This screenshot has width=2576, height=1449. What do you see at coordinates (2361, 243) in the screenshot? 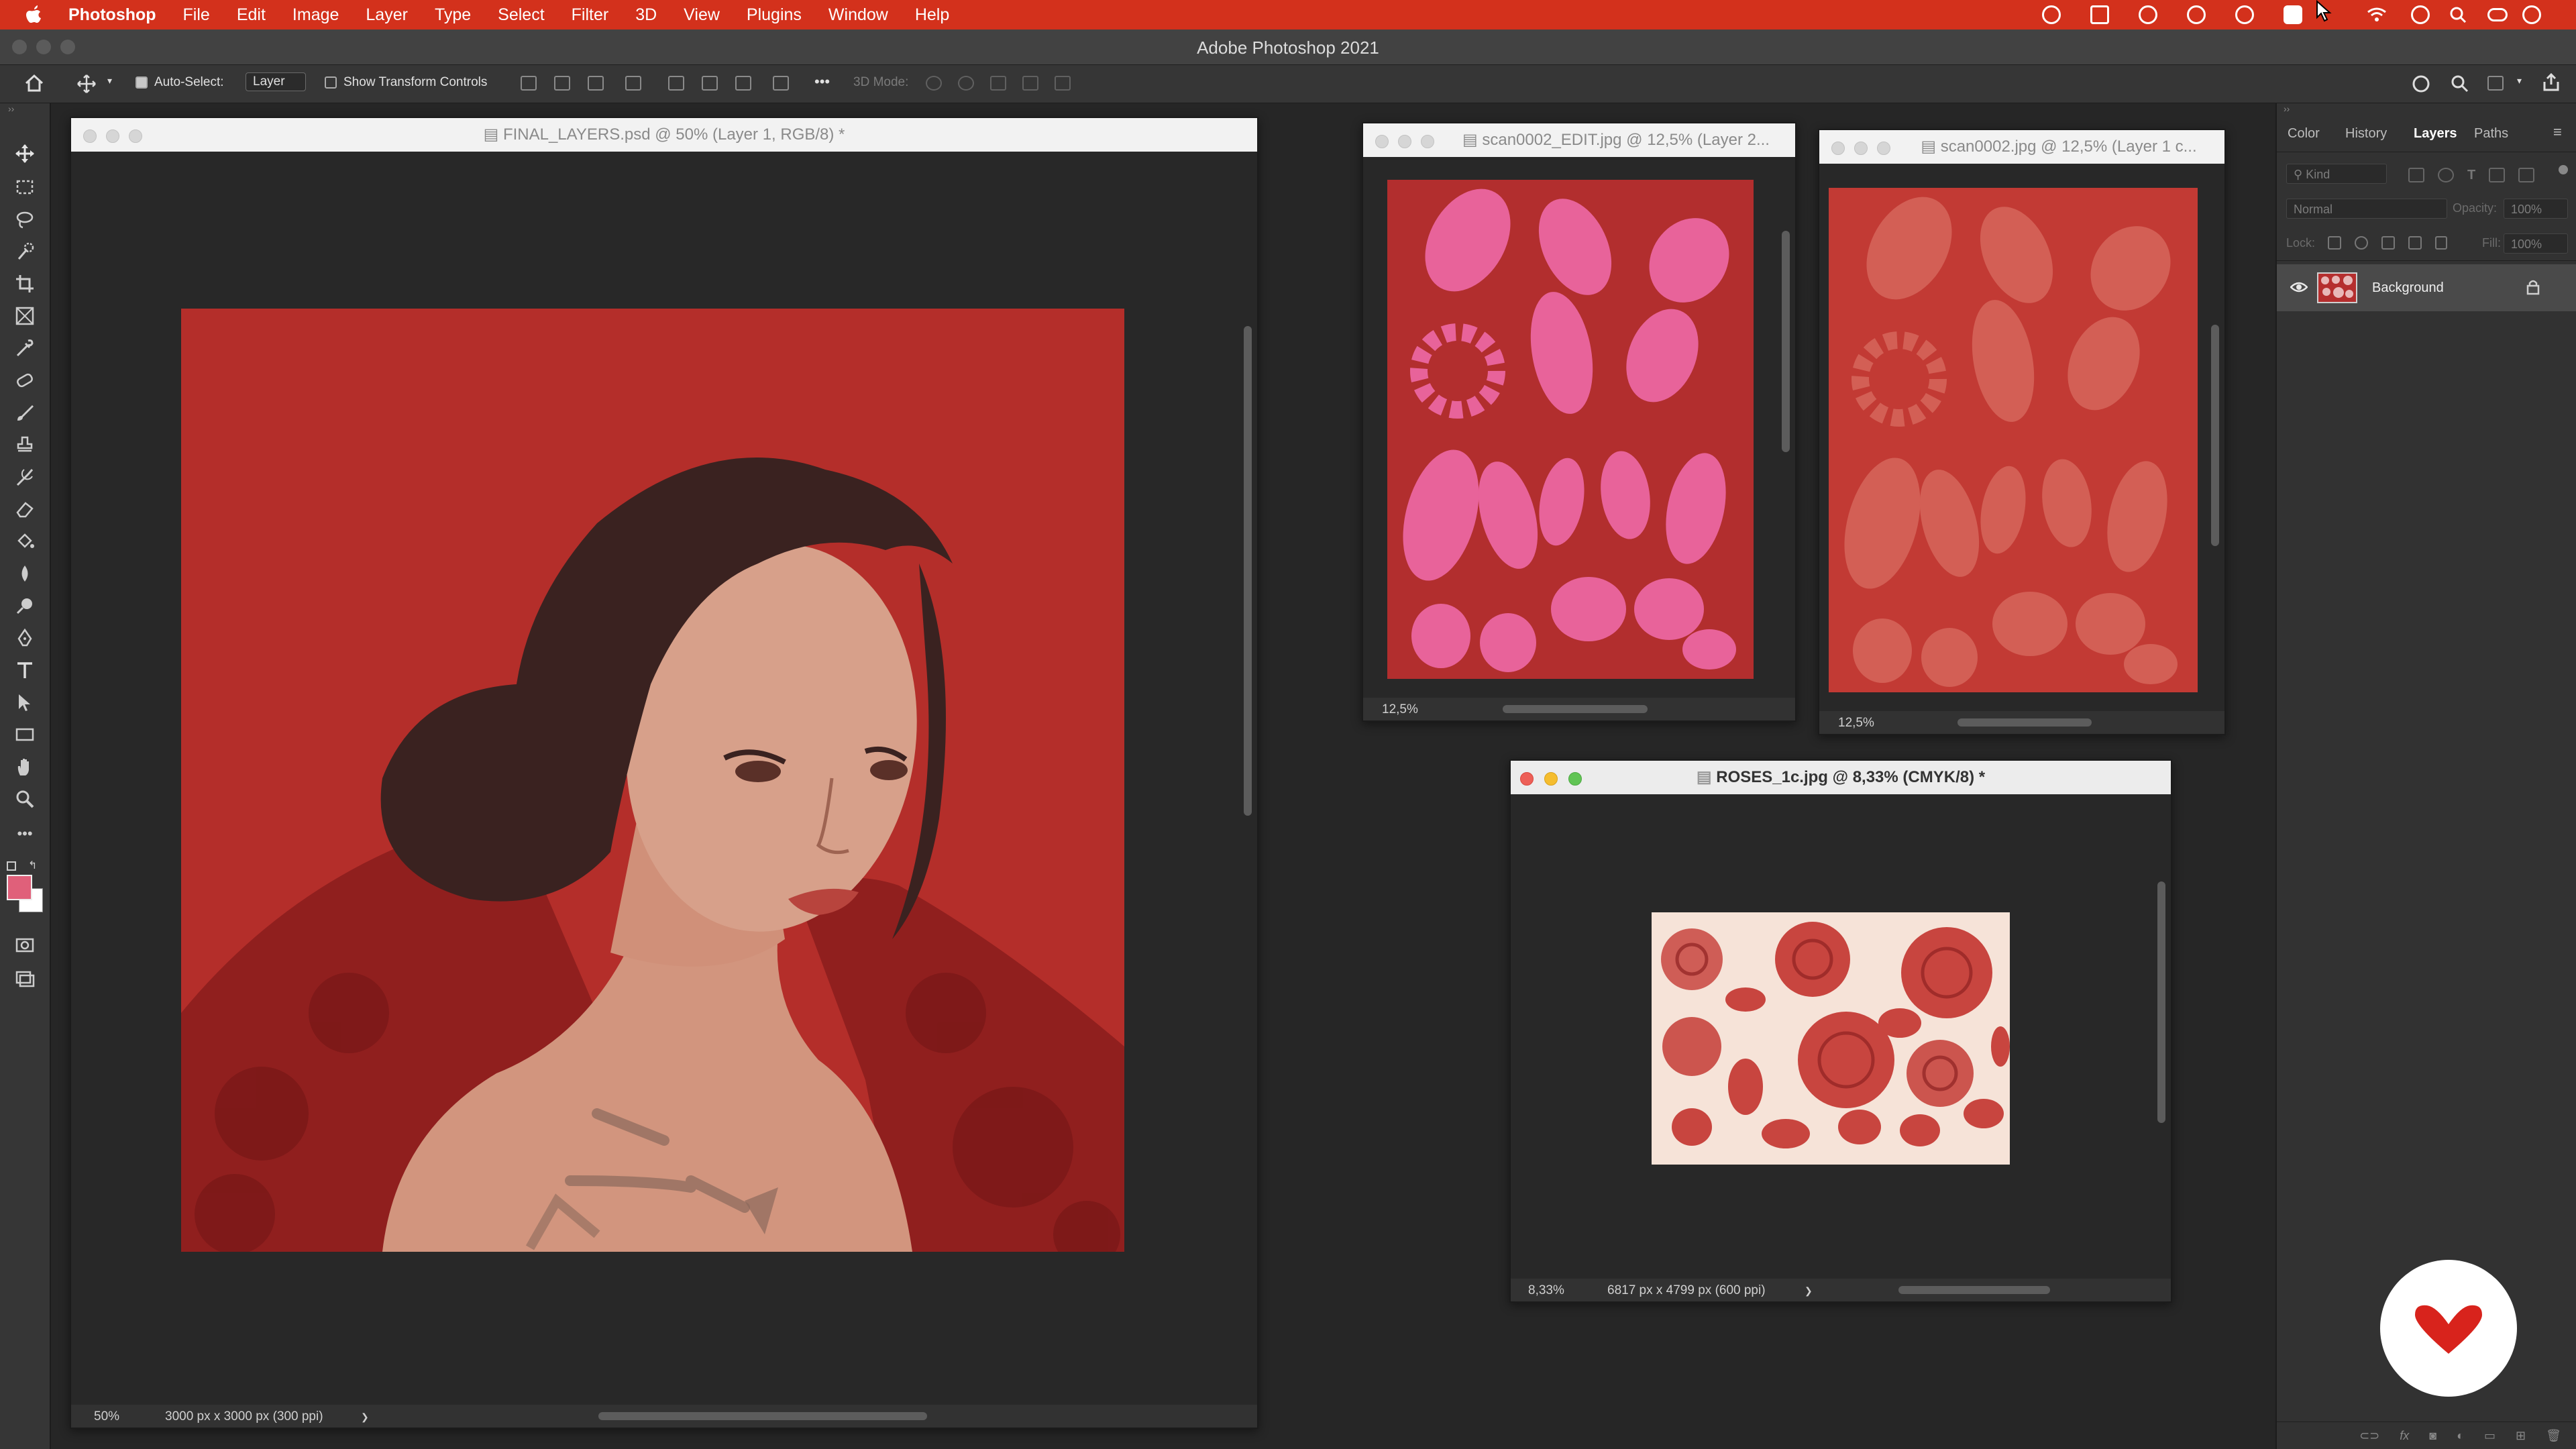
I see `lock-image-icon` at bounding box center [2361, 243].